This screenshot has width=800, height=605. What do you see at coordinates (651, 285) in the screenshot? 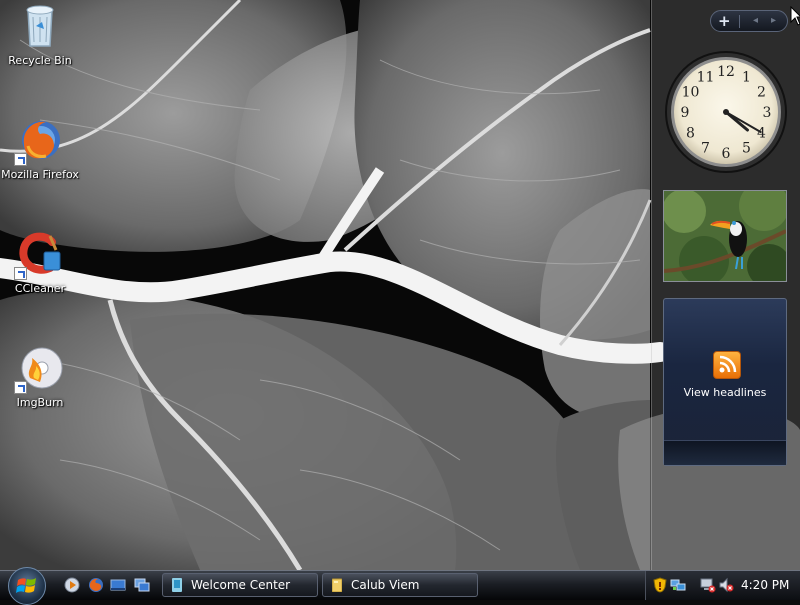
I see `sidebar-divider` at bounding box center [651, 285].